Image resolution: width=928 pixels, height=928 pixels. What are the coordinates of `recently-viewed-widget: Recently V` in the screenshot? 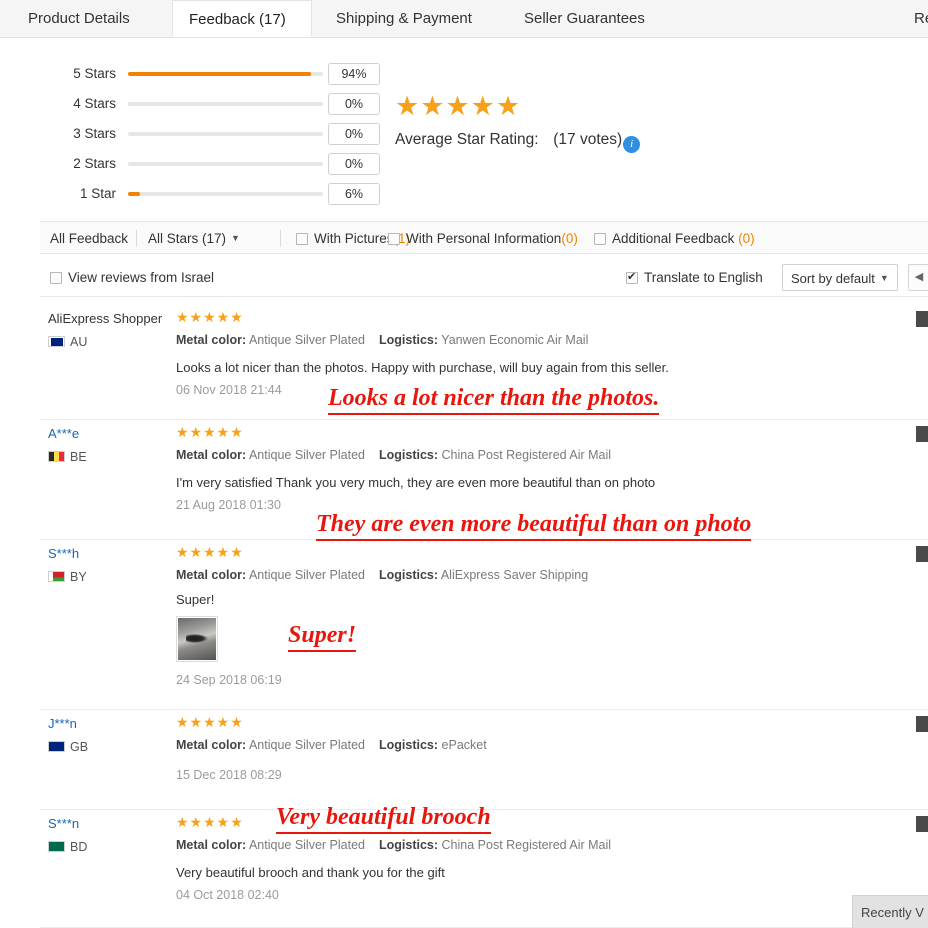 It's located at (890, 911).